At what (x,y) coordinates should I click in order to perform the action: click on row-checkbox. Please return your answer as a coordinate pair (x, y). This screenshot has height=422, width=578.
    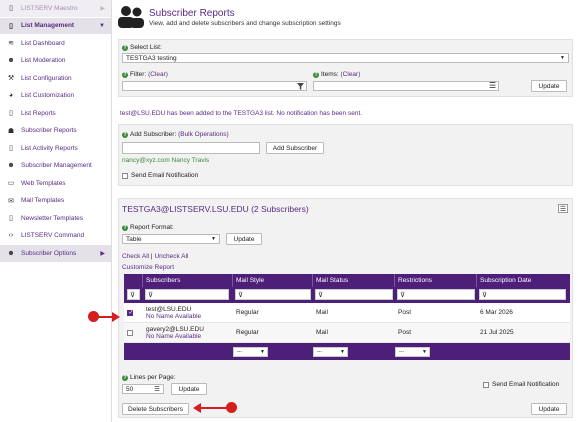
    Looking at the image, I should click on (130, 332).